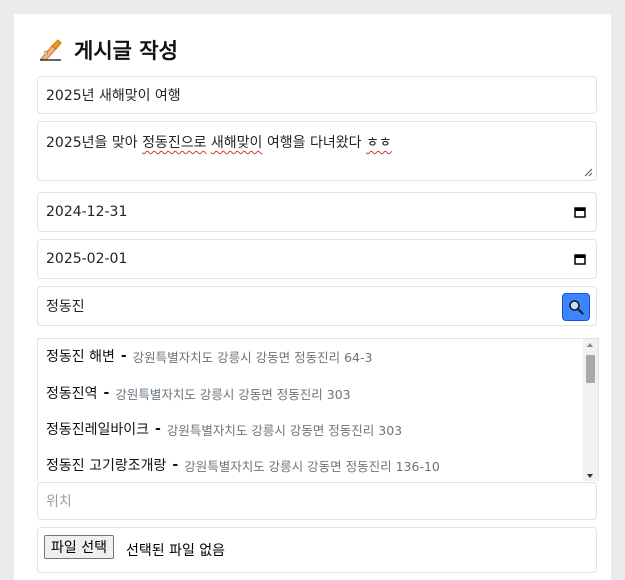 This screenshot has height=580, width=625. What do you see at coordinates (312, 466) in the screenshot?
I see `result-address: 강원특별자치도 강릉시 강동면 정동진리 136-10` at bounding box center [312, 466].